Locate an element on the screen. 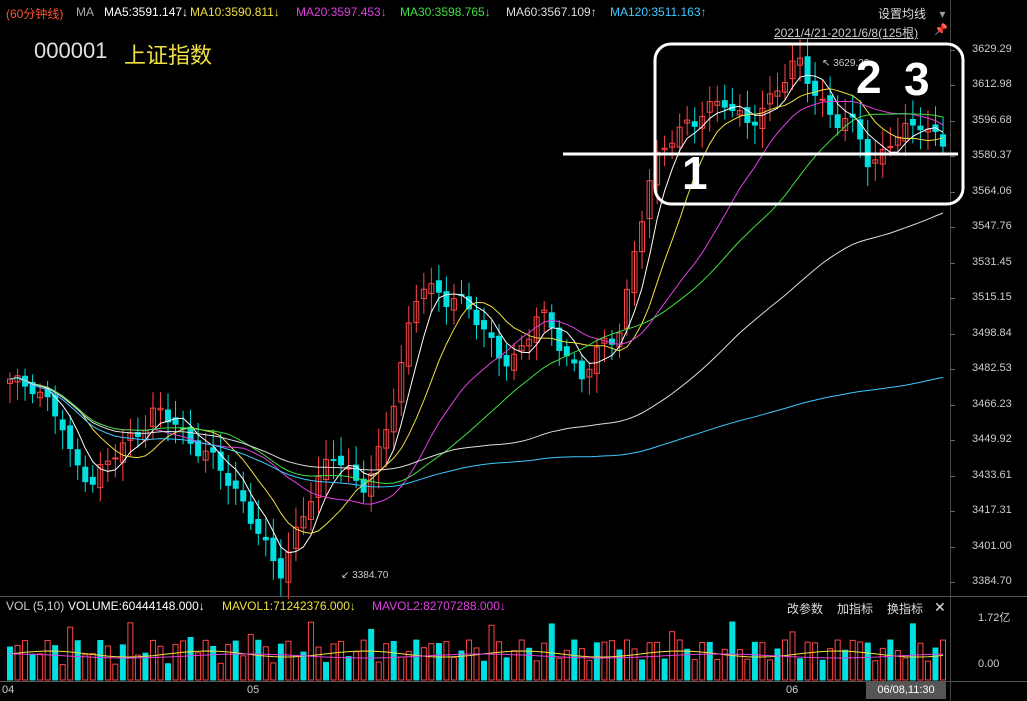 Image resolution: width=1027 pixels, height=701 pixels. marker-2: 2 is located at coordinates (869, 77).